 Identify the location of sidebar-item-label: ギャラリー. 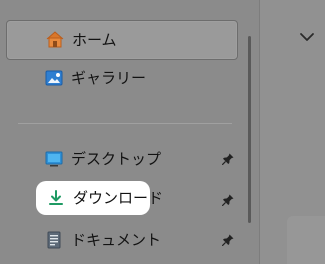
(109, 77).